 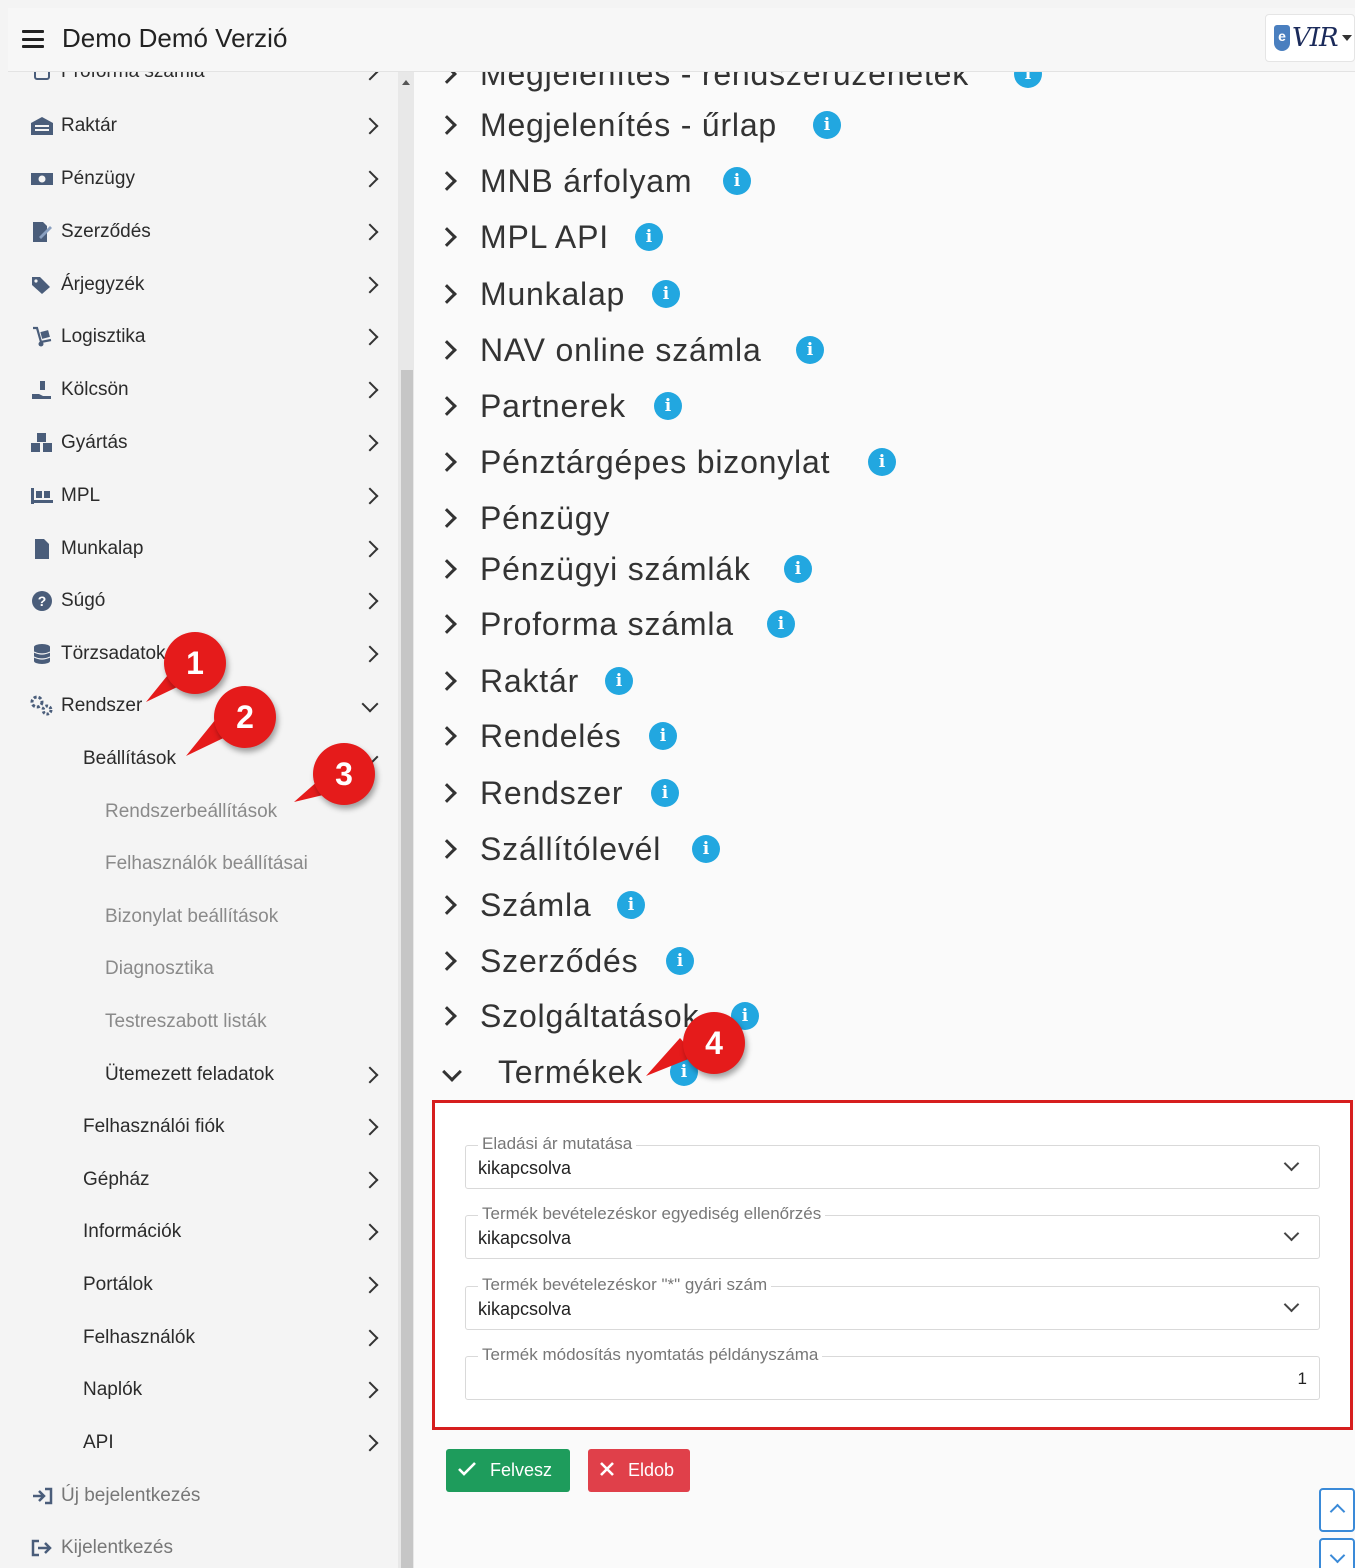 I want to click on sidebar-item-bizonylat-beallitasok: Bizonylat beállítások, so click(x=203, y=917).